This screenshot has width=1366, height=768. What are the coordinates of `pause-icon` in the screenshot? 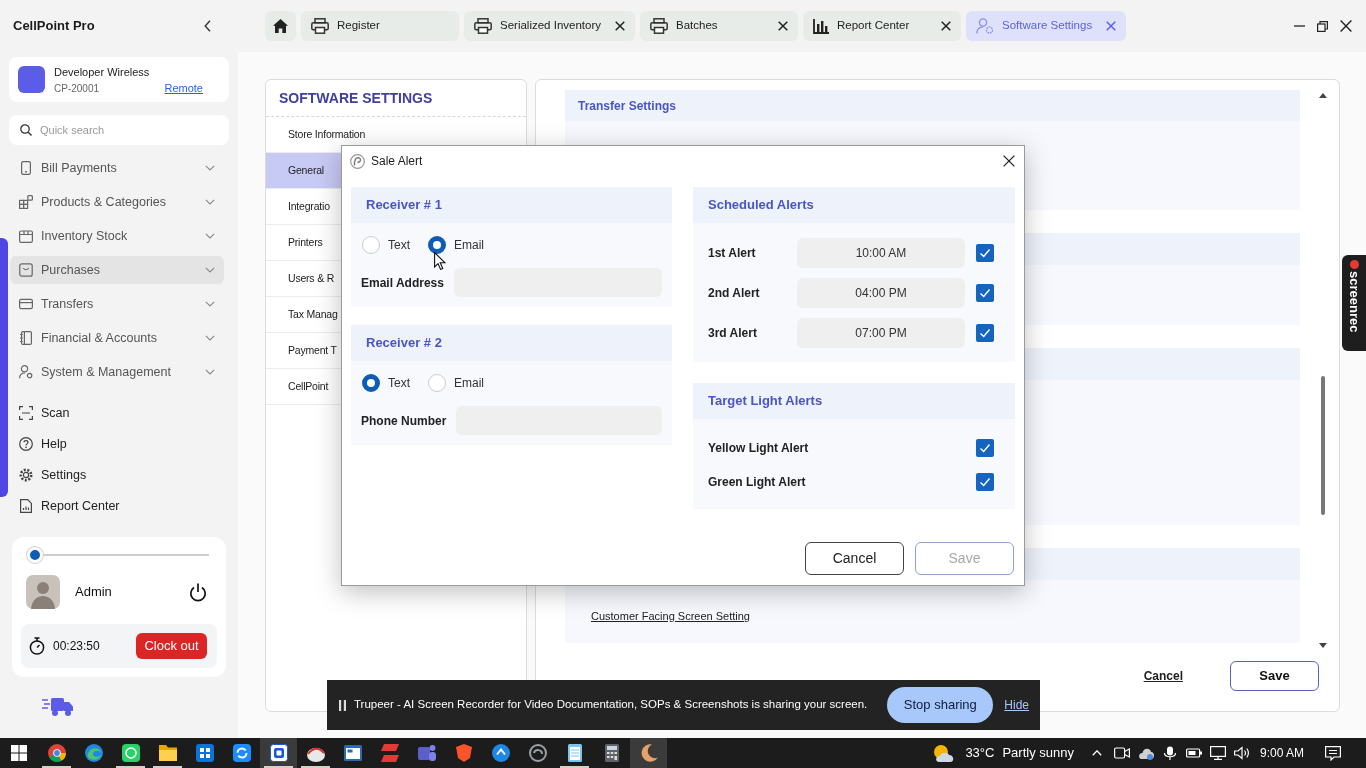 It's located at (342, 705).